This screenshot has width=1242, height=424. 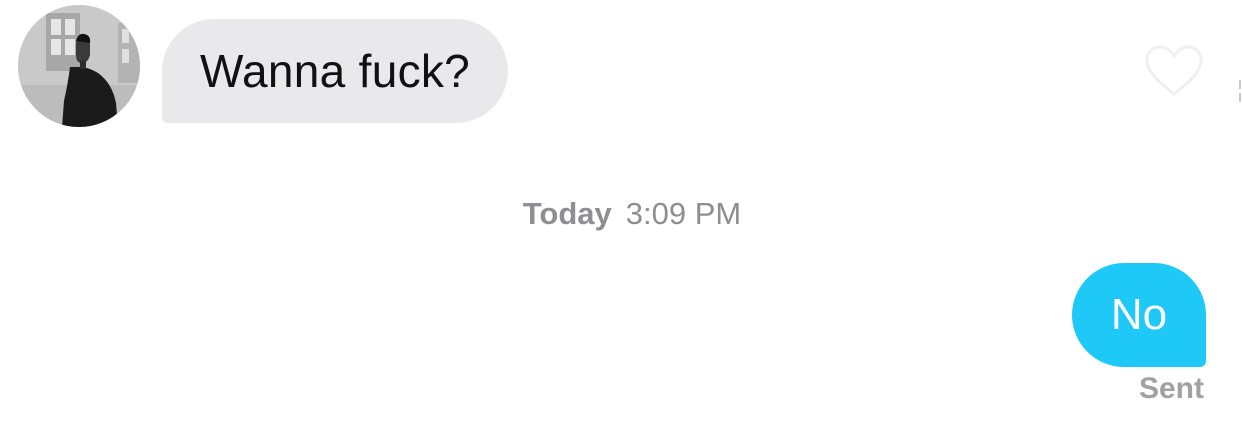 What do you see at coordinates (1239, 91) in the screenshot?
I see `edge-mark` at bounding box center [1239, 91].